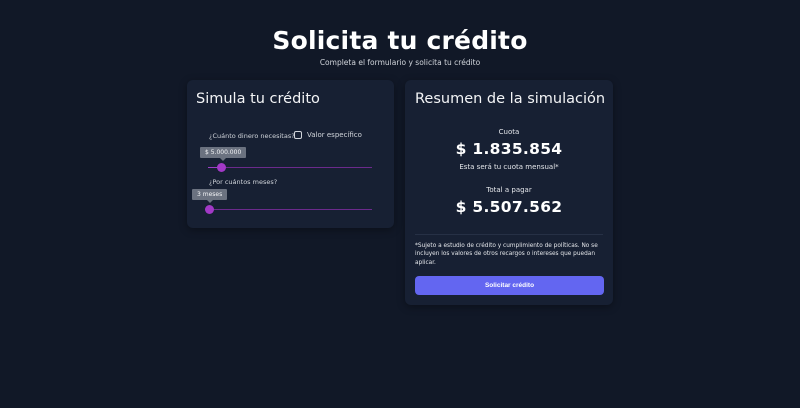 Image resolution: width=800 pixels, height=408 pixels. I want to click on months-label: ¿Por cuántos meses?, so click(243, 182).